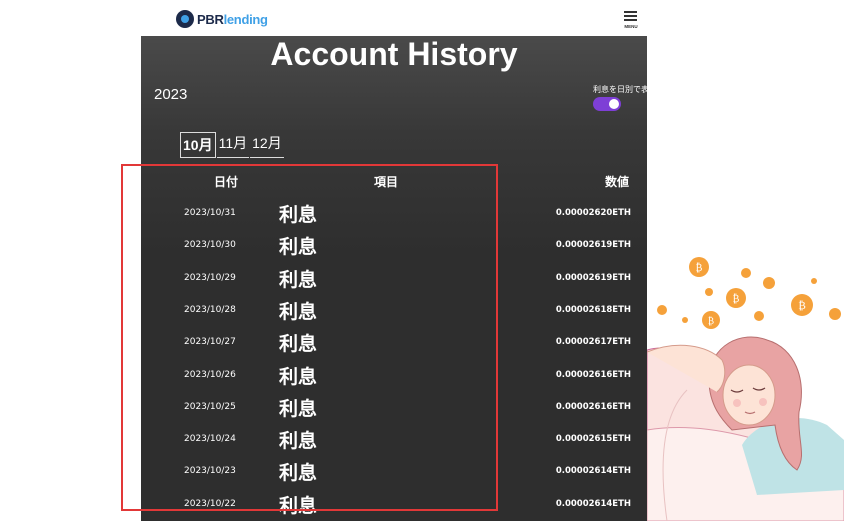 The width and height of the screenshot is (844, 521). Describe the element at coordinates (210, 439) in the screenshot. I see `row-date: 2023/10/24` at that location.